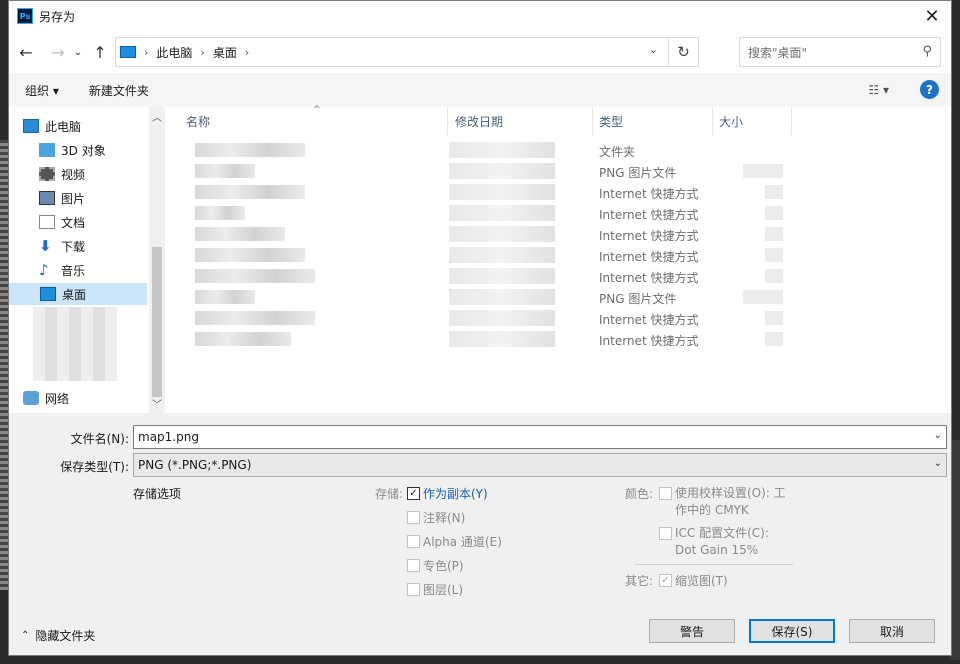 This screenshot has width=960, height=664. I want to click on redacted-drives, so click(75, 344).